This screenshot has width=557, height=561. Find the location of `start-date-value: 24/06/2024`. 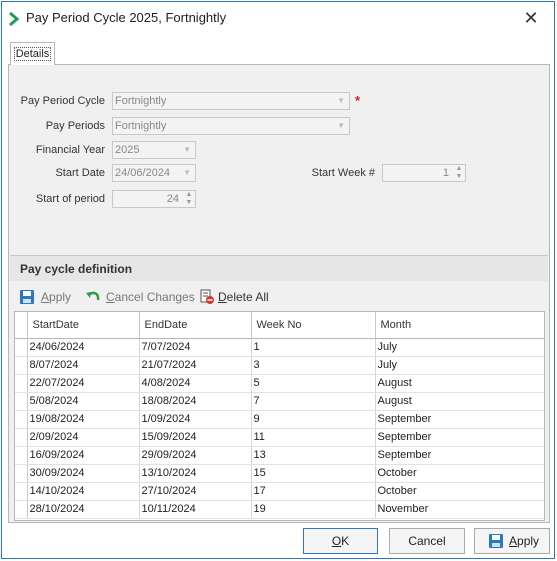

start-date-value: 24/06/2024 is located at coordinates (143, 173).